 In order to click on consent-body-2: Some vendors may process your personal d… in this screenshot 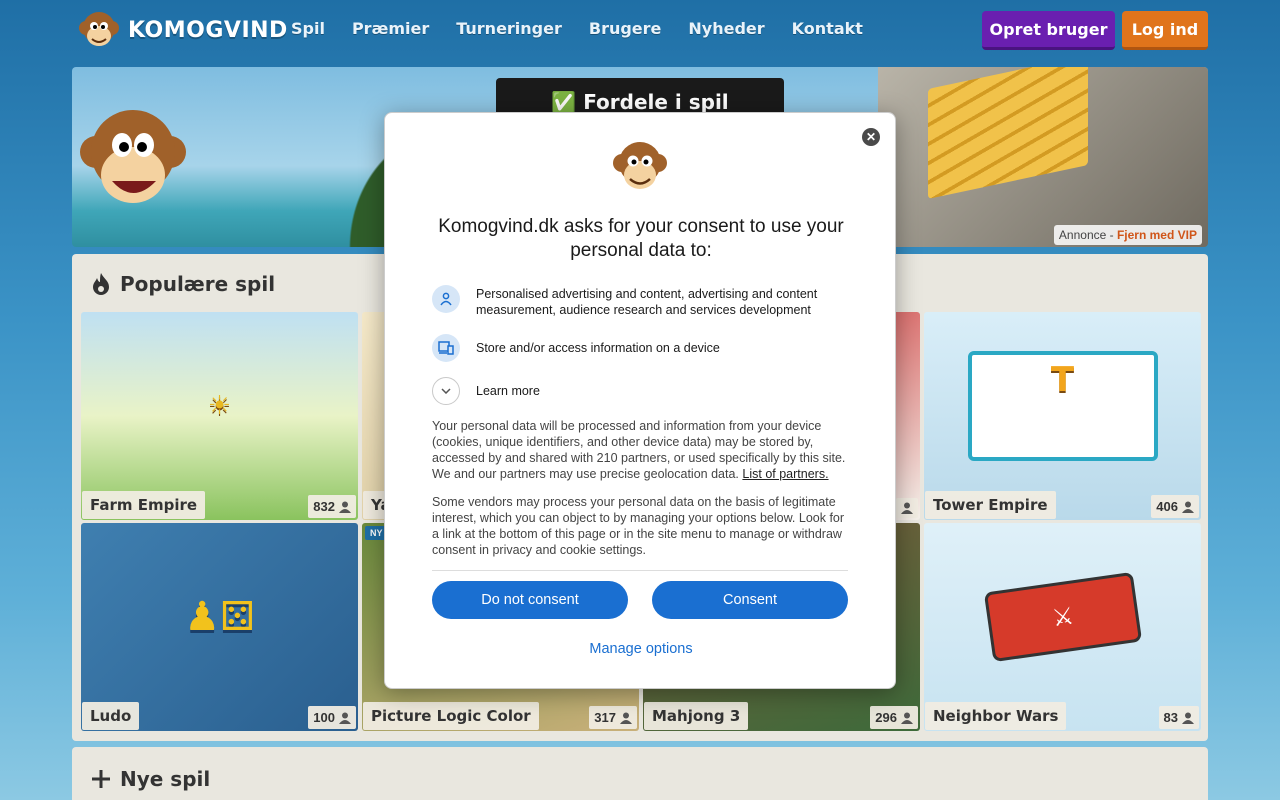, I will do `click(638, 526)`.